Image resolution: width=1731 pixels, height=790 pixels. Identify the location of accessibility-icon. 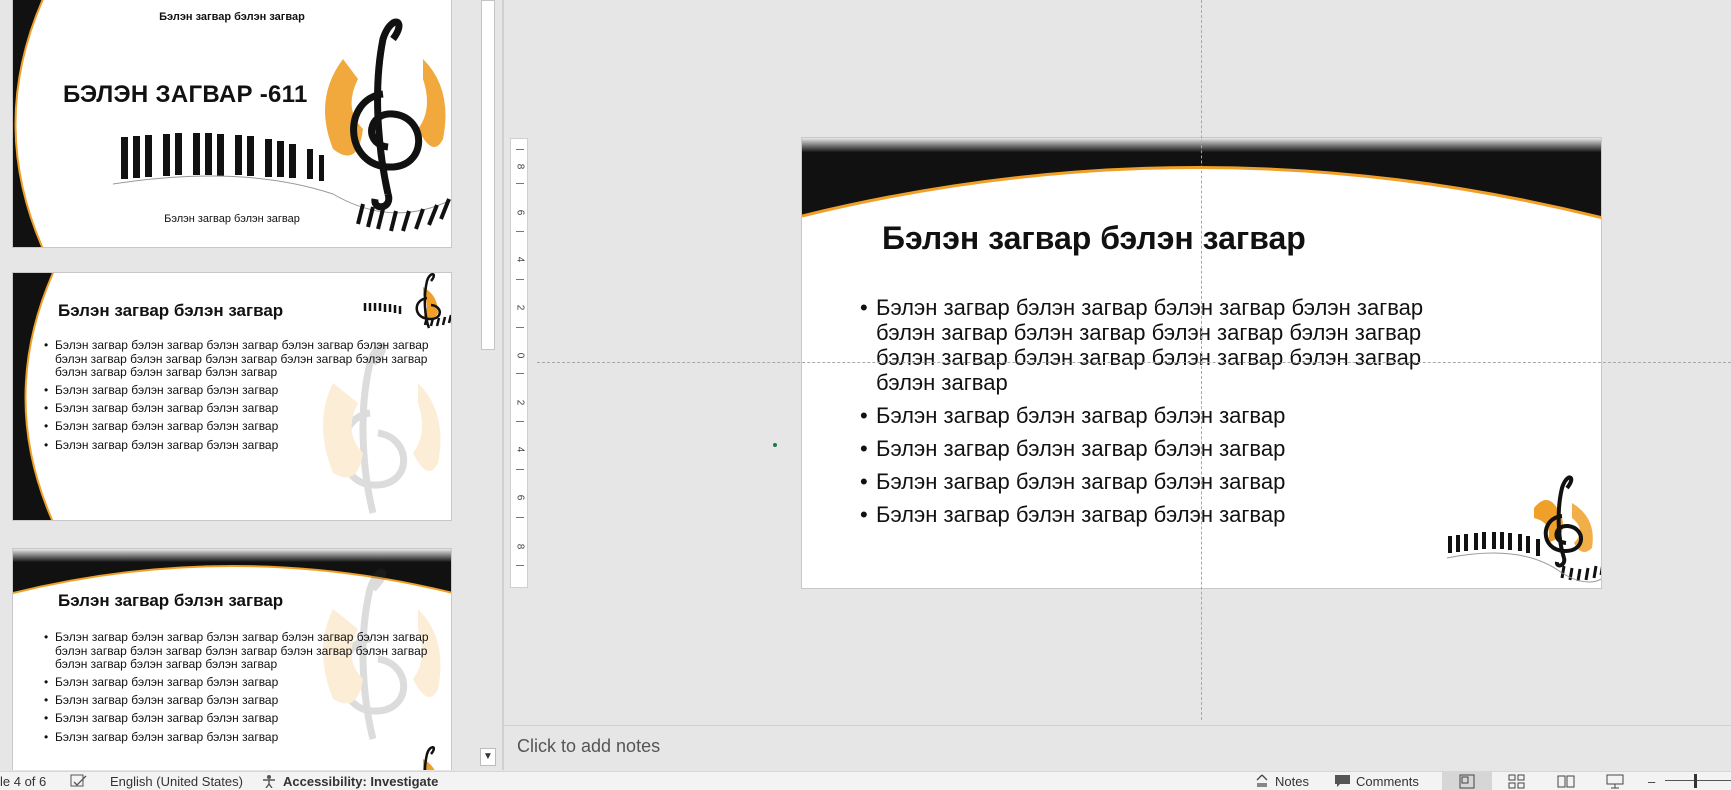
(269, 782).